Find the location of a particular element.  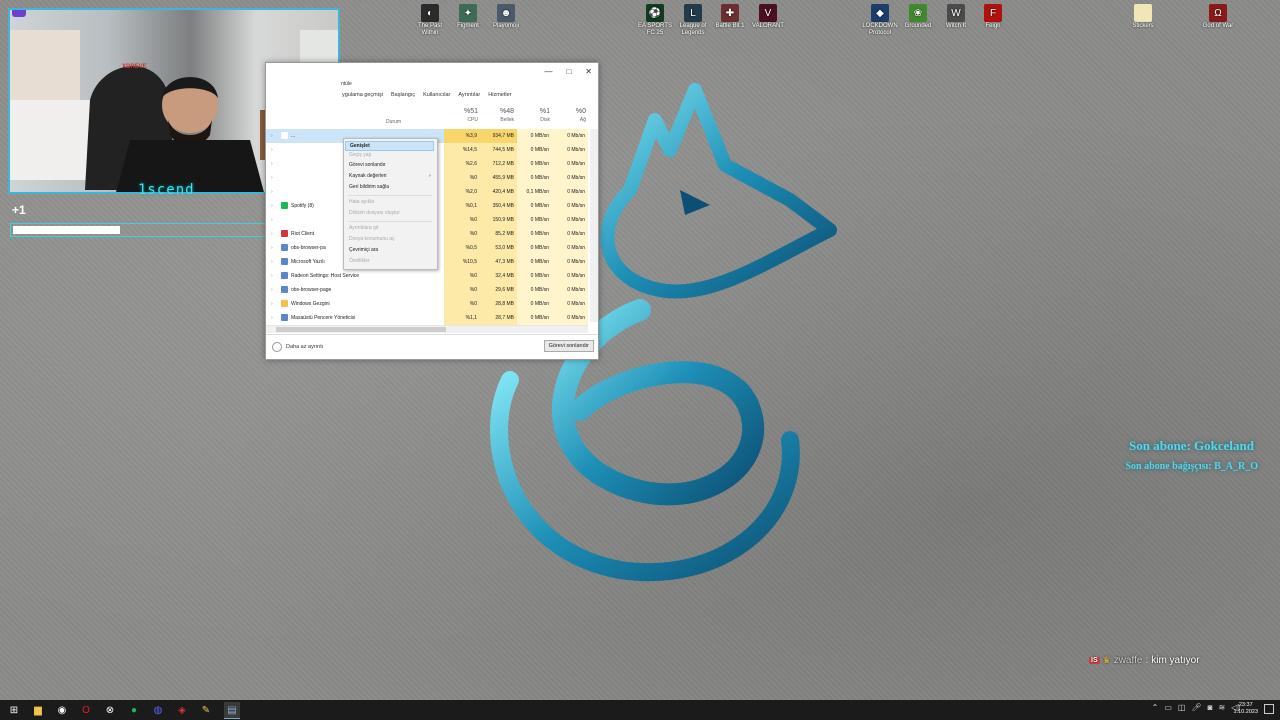

windows-start-icon: ⊞ is located at coordinates (14, 710).